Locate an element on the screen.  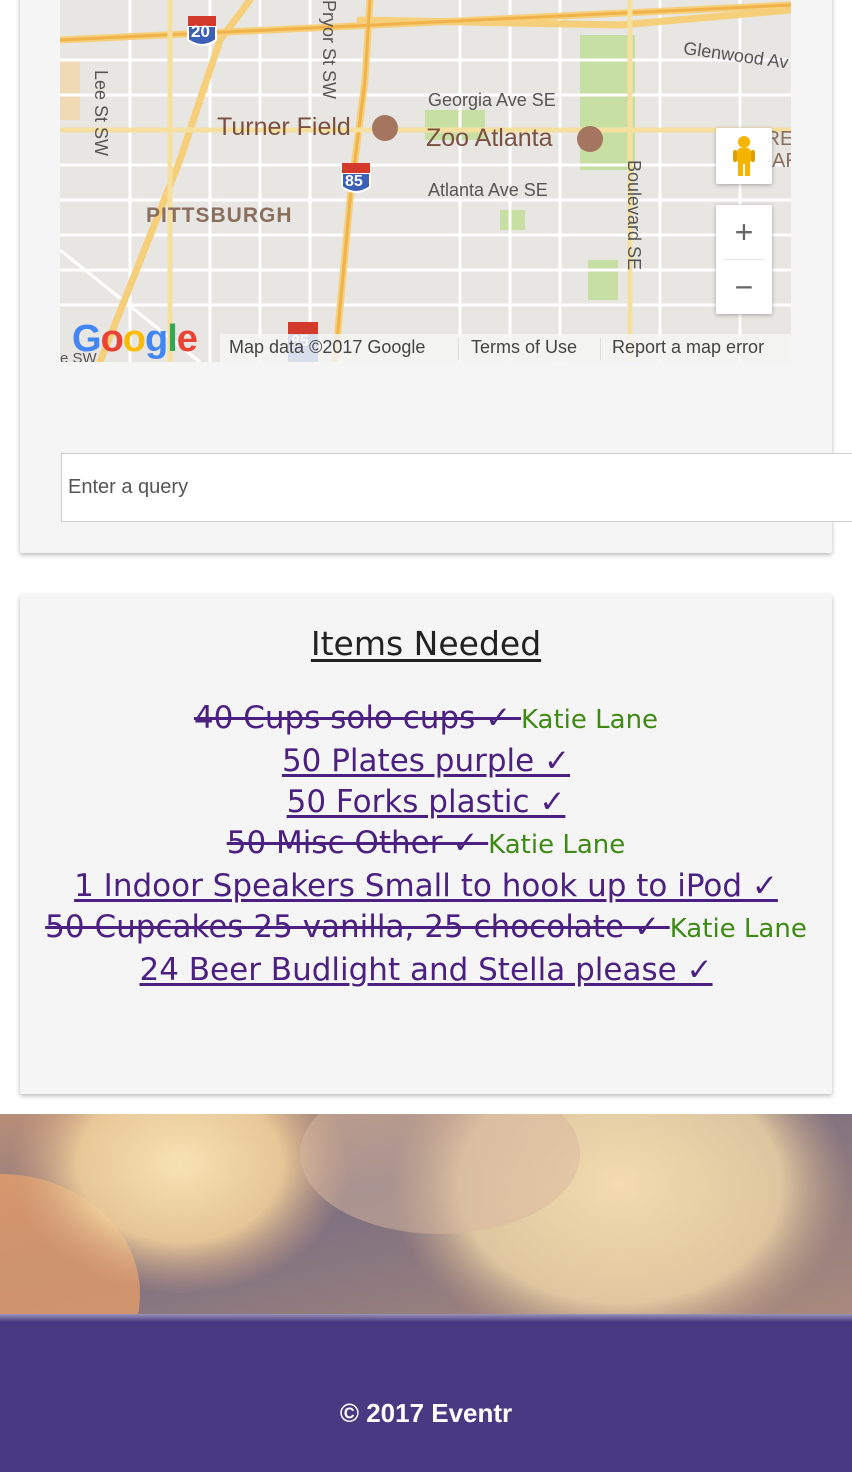
zoom-in-button: + is located at coordinates (744, 232).